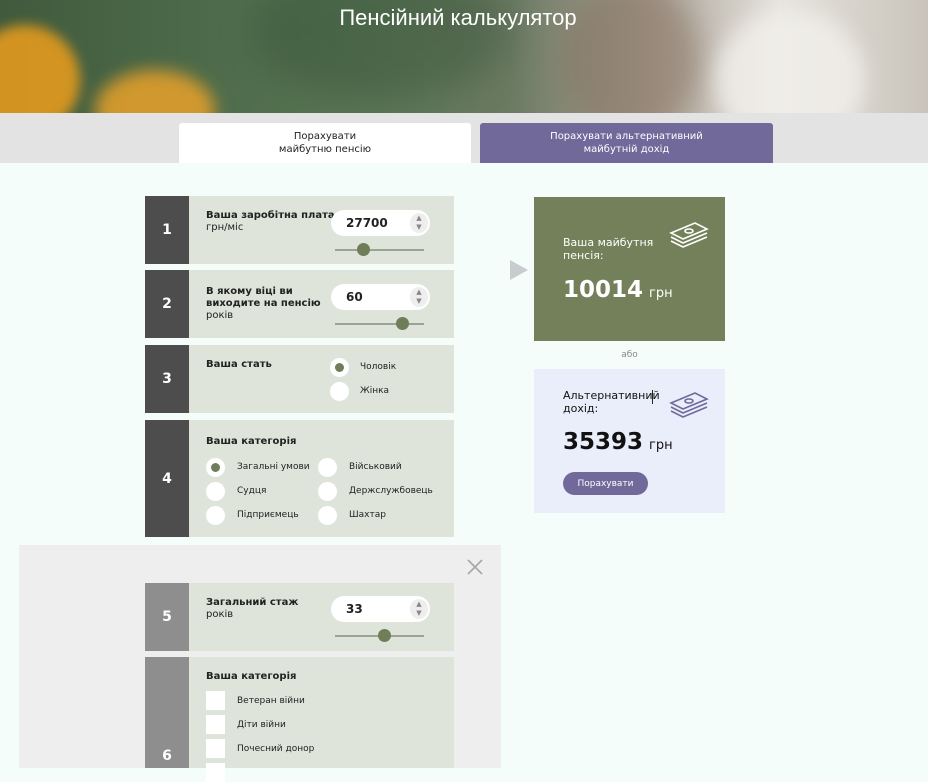 The height and width of the screenshot is (782, 928). I want to click on separator-or: або, so click(629, 355).